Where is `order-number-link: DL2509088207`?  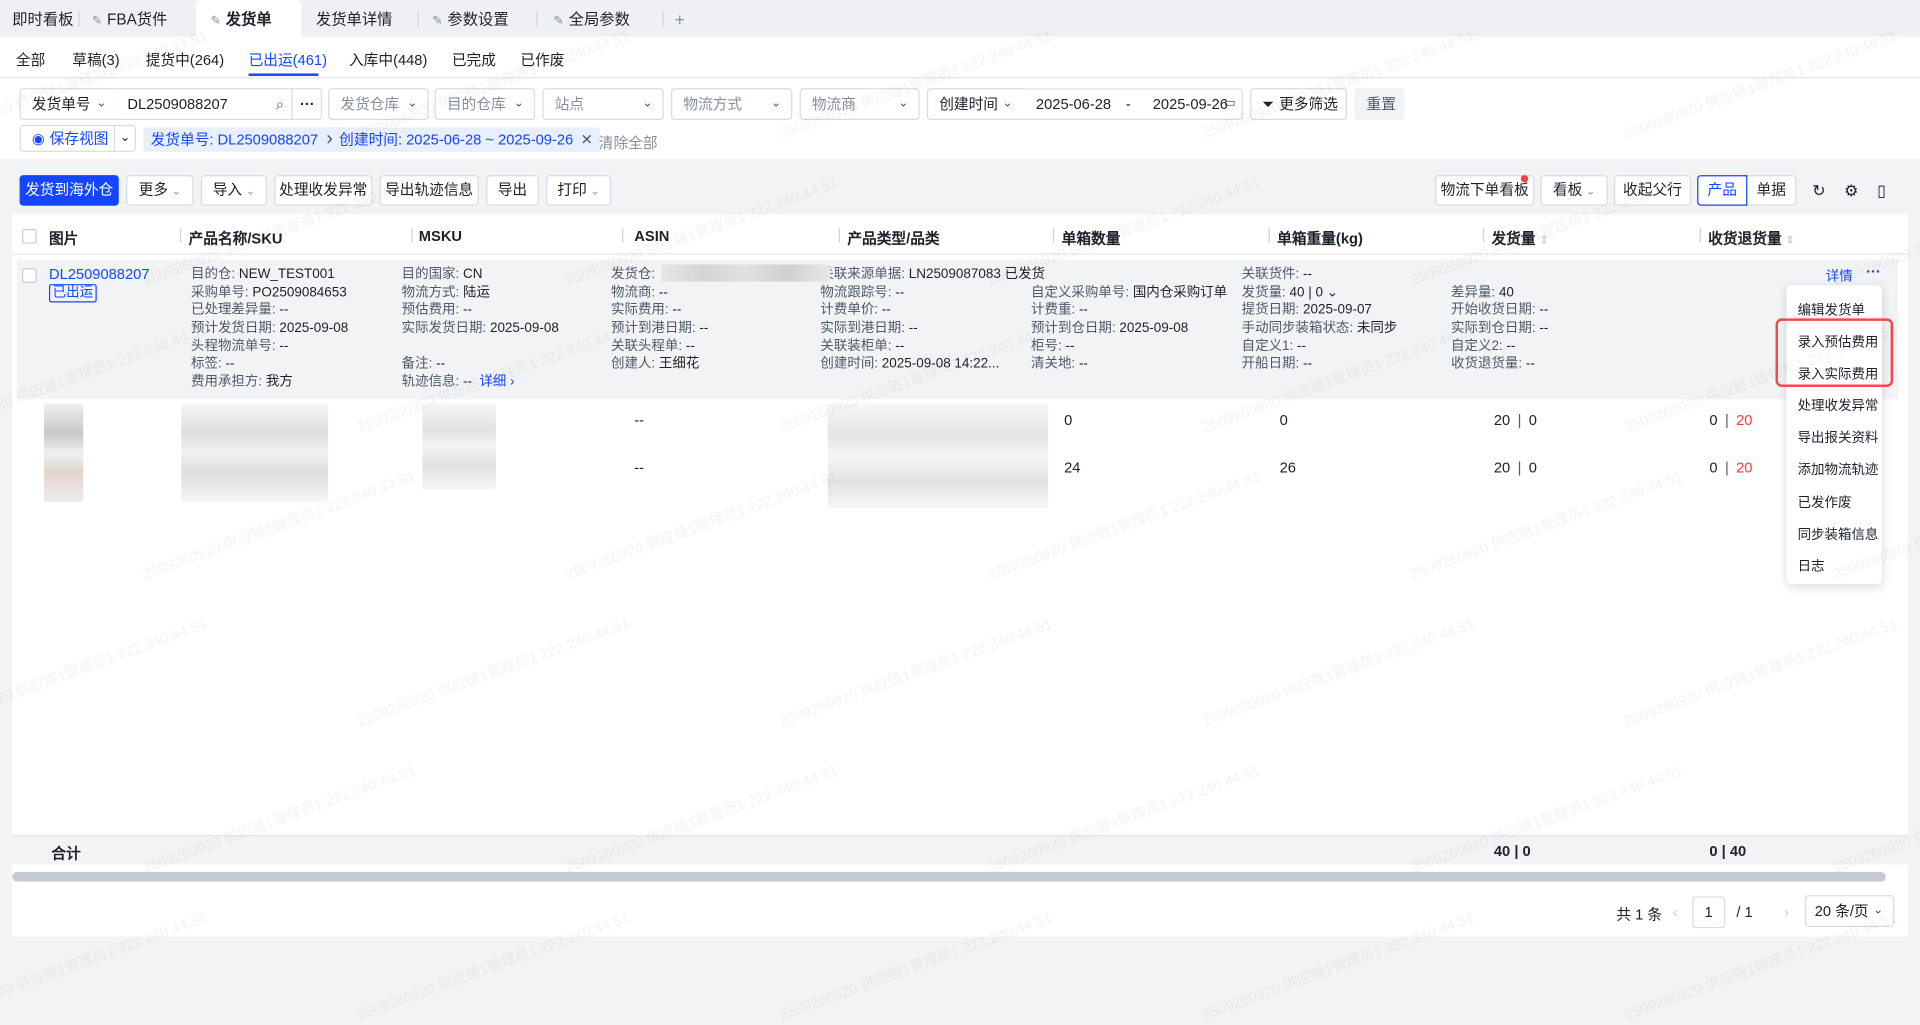 order-number-link: DL2509088207 is located at coordinates (99, 274).